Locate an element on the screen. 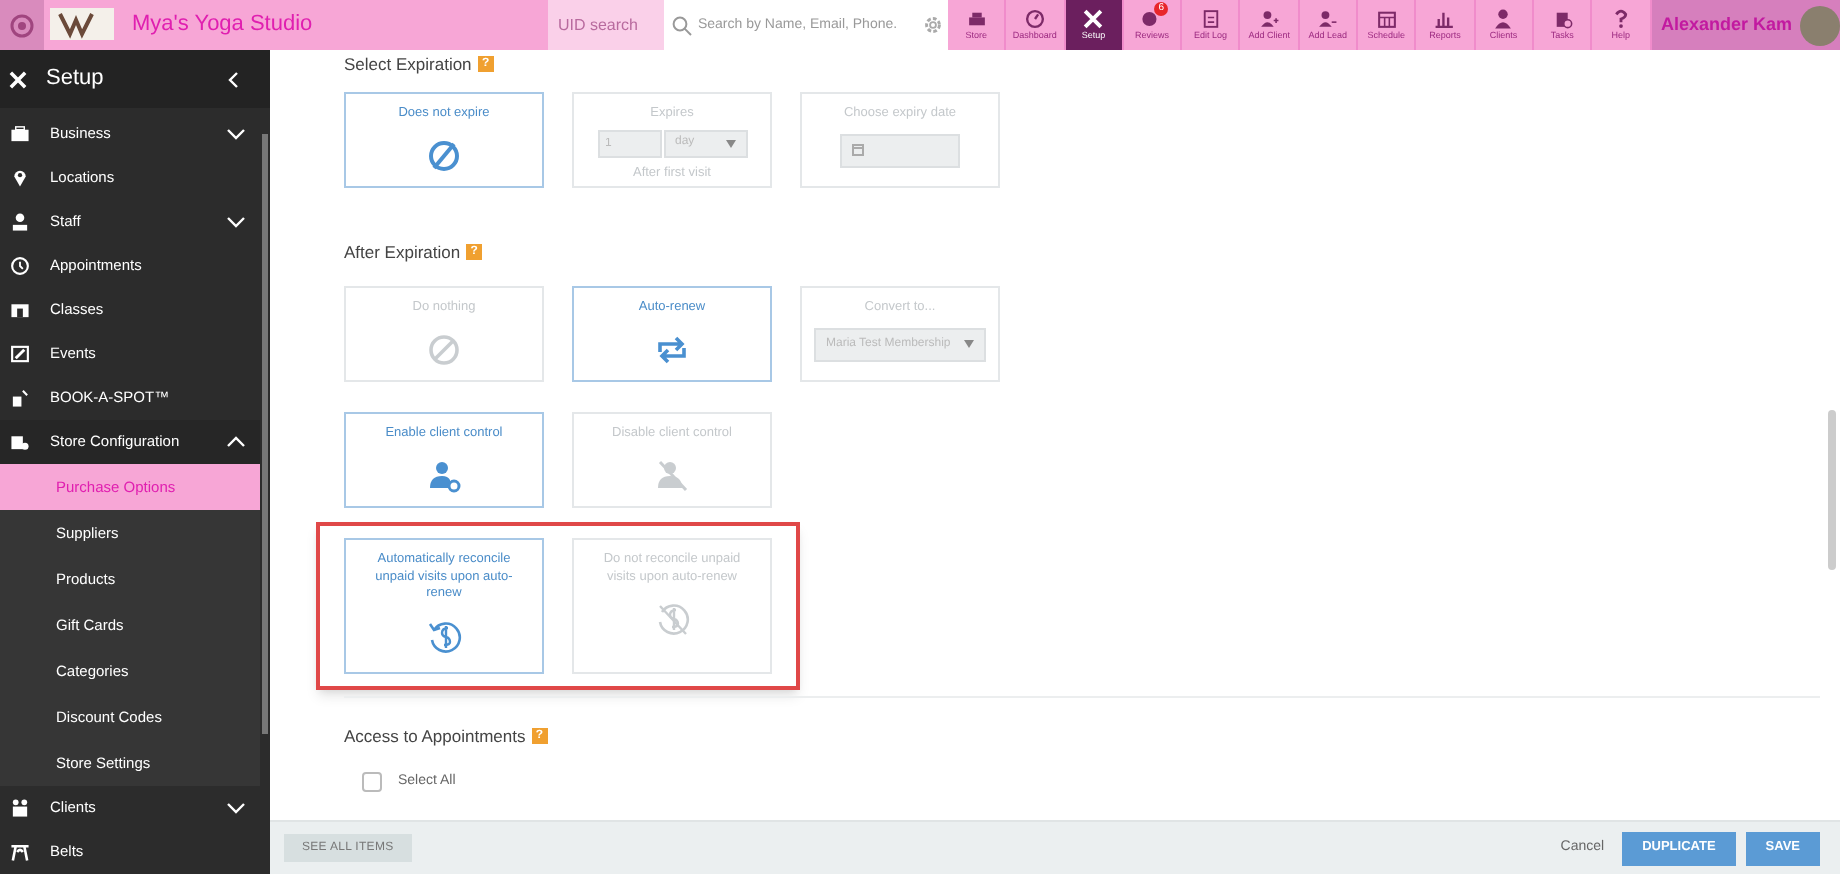 This screenshot has width=1840, height=874. gauge-icon is located at coordinates (1034, 19).